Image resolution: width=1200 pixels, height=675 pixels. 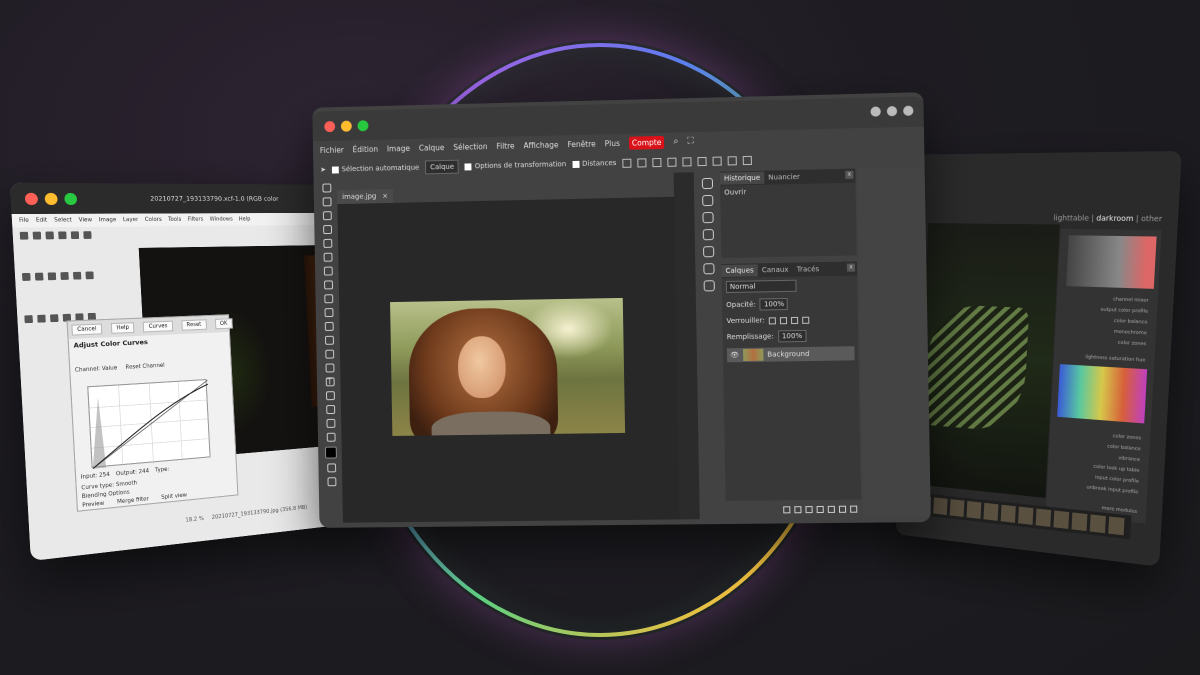 What do you see at coordinates (326, 188) in the screenshot?
I see `move-tool-icon` at bounding box center [326, 188].